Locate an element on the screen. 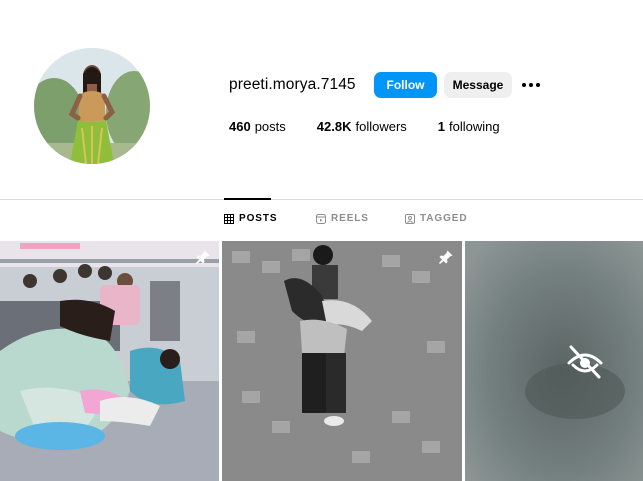 This screenshot has height=481, width=643. stat-followers: 42.8K followers is located at coordinates (362, 126).